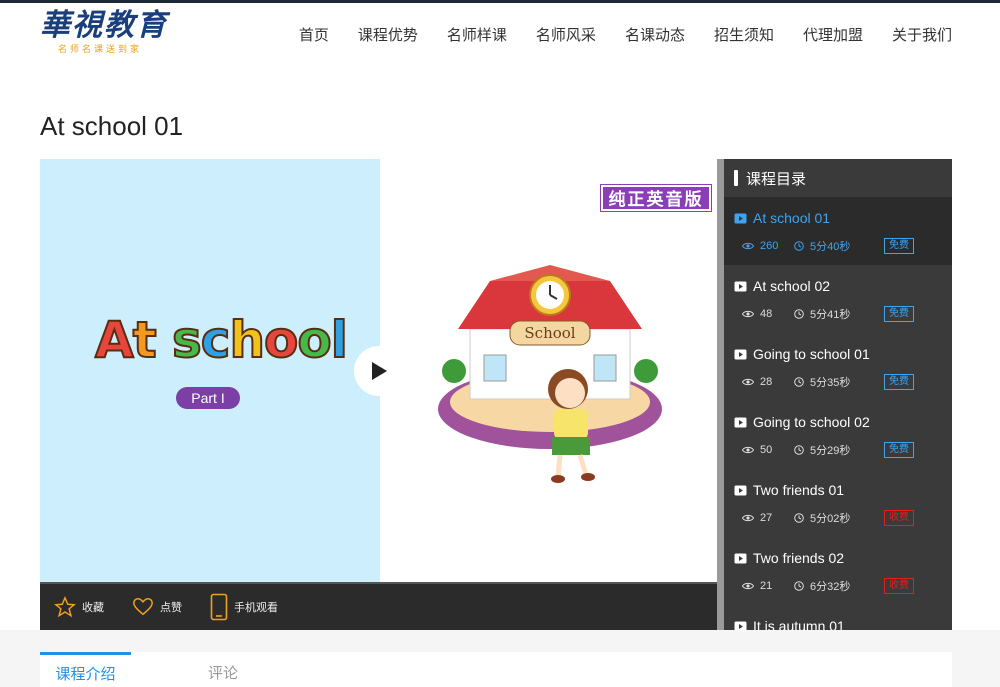  Describe the element at coordinates (838, 367) in the screenshot. I see `lesson-item: Going to school 01 28 5分35秒 免费` at that location.